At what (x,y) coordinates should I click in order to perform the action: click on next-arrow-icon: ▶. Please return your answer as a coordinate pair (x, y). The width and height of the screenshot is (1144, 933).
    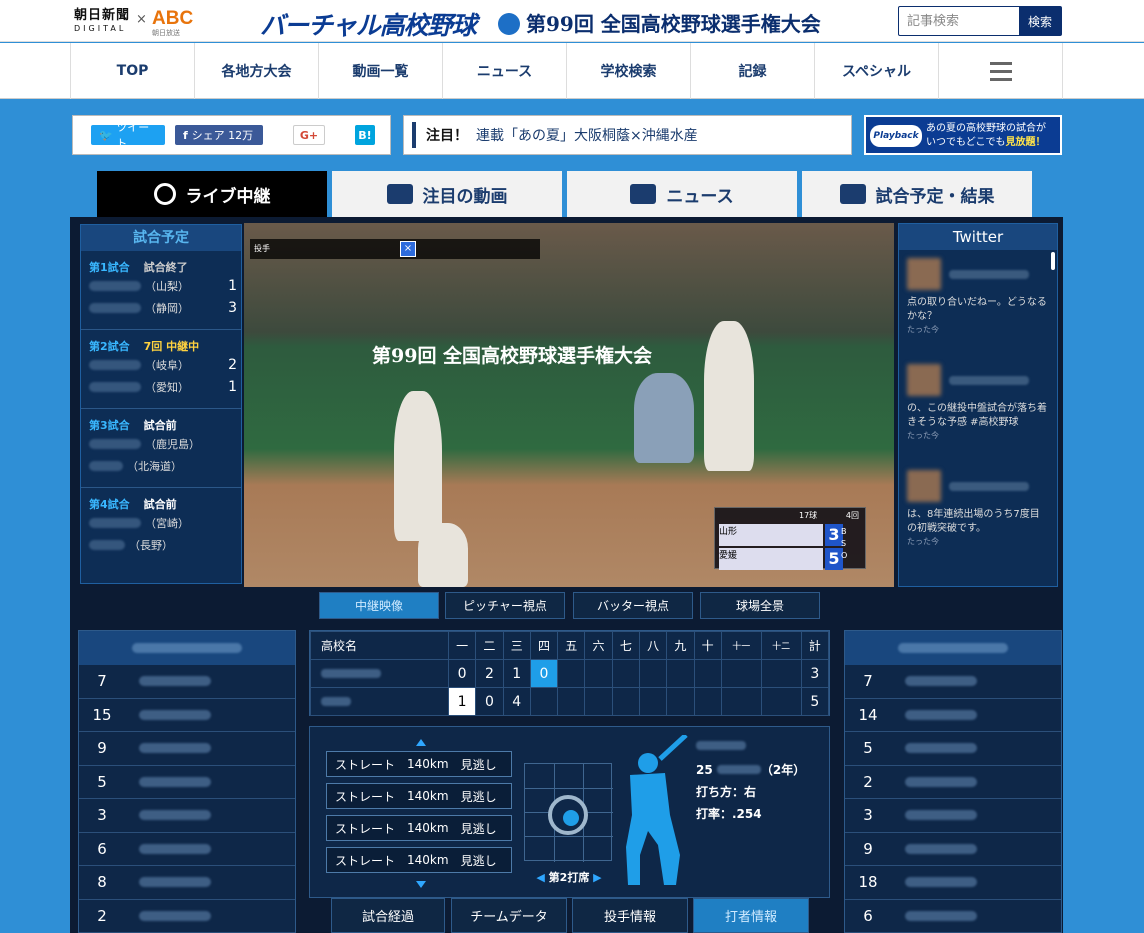
    Looking at the image, I should click on (597, 877).